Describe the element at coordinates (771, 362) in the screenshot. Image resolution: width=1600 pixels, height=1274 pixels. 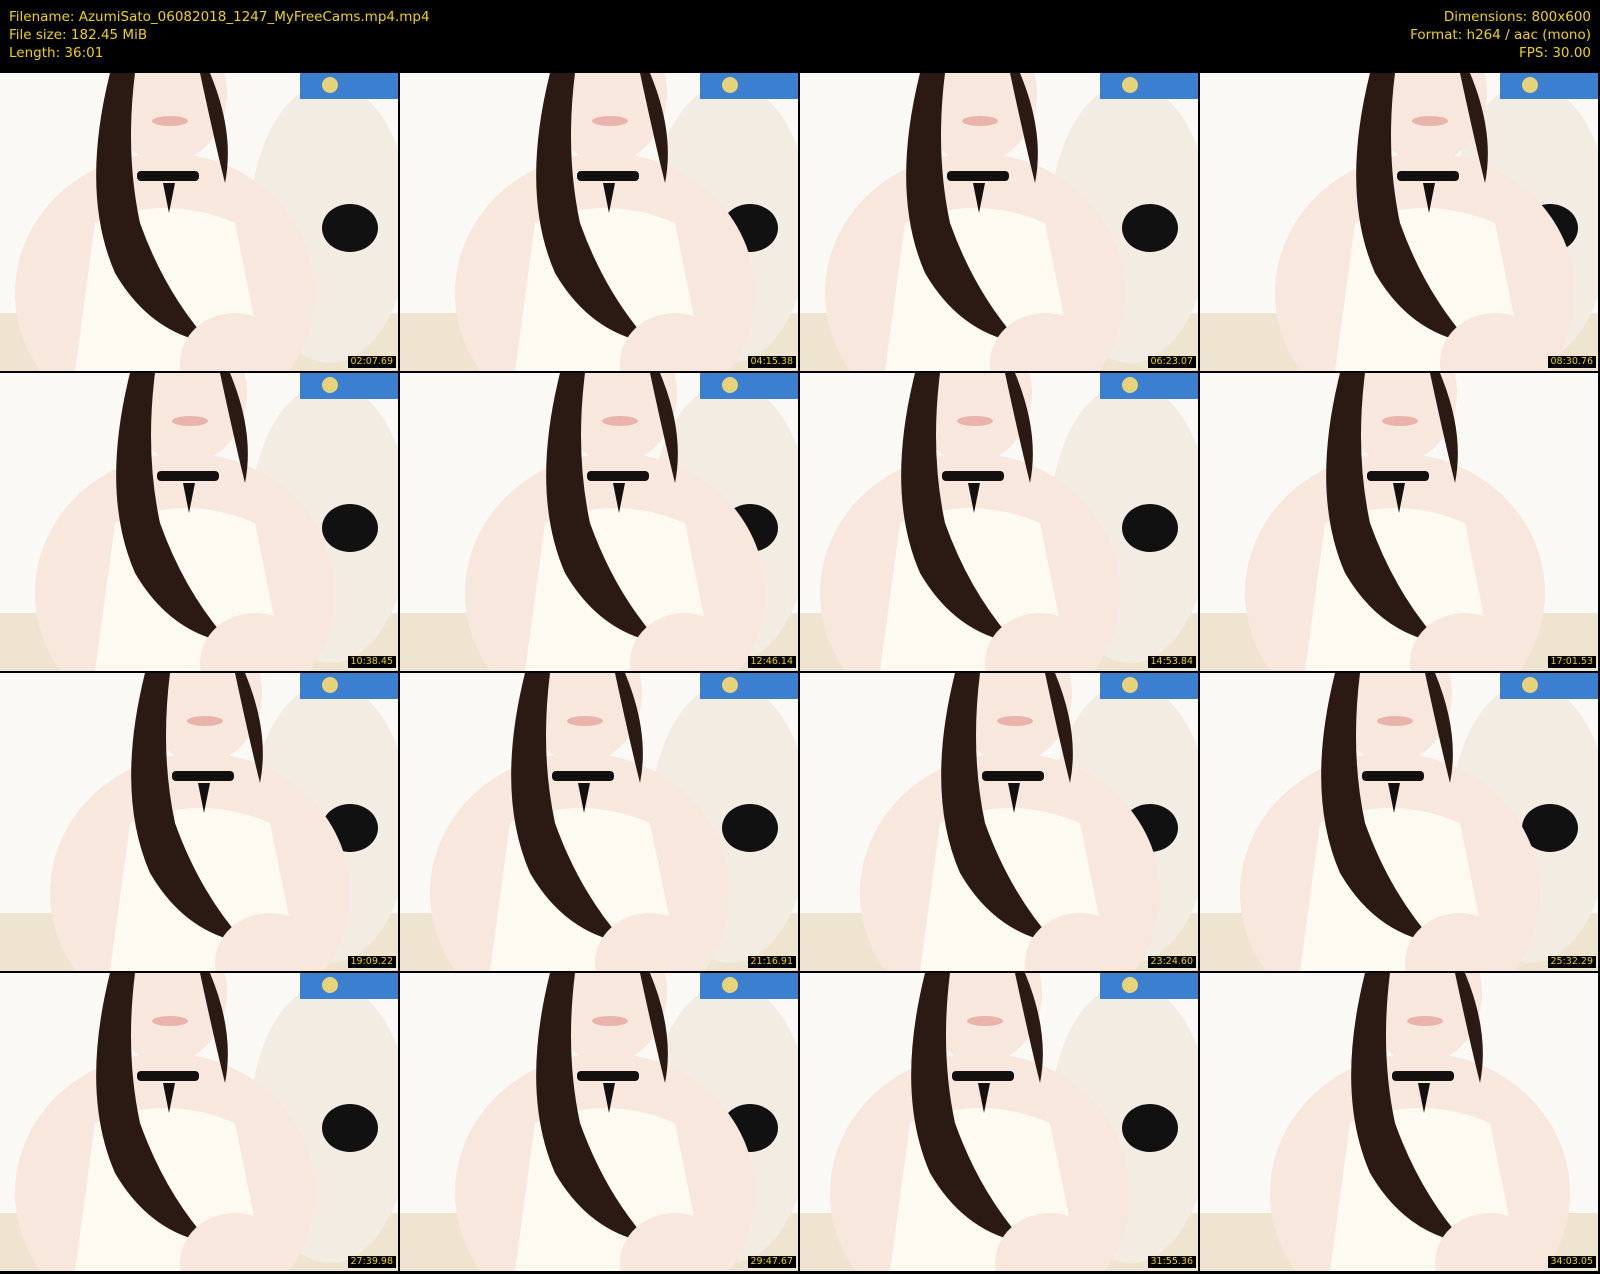
I see `frame-timestamp: 04:15.38` at that location.